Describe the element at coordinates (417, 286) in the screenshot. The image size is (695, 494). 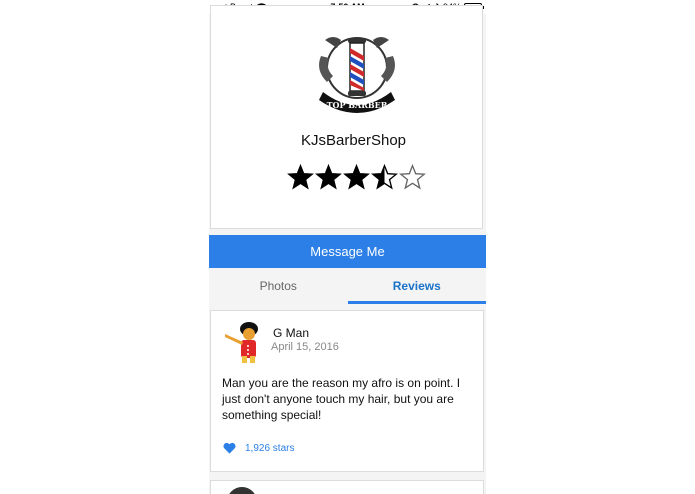
I see `tab-reviews: Reviews` at that location.